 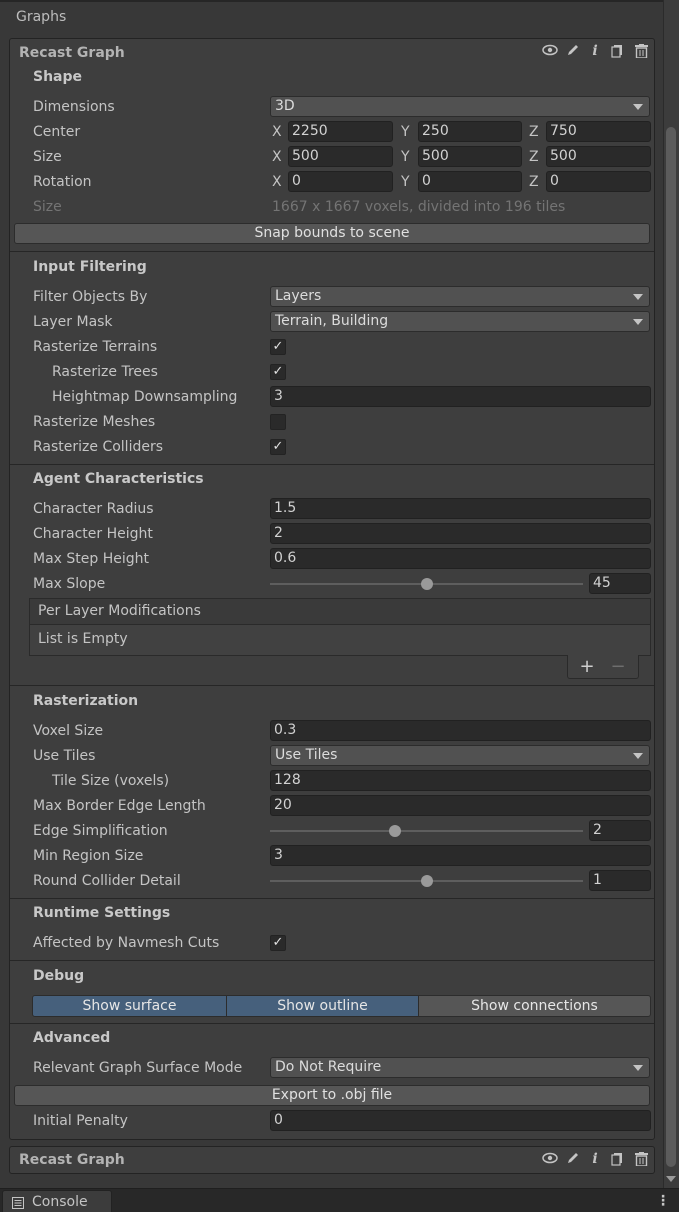 What do you see at coordinates (126, 943) in the screenshot?
I see `navmesh-cuts-label: Affected by Navmesh Cuts` at bounding box center [126, 943].